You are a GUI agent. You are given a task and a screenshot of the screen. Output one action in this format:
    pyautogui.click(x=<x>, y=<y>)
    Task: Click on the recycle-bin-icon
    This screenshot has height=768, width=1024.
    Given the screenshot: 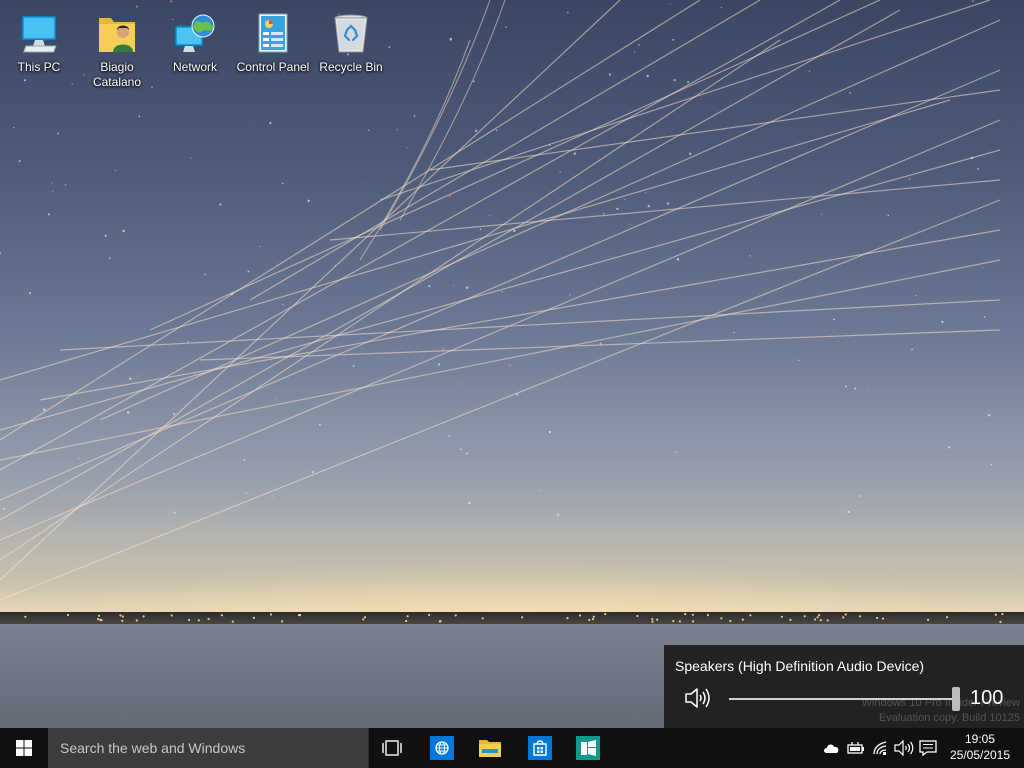 What is the action you would take?
    pyautogui.click(x=351, y=33)
    